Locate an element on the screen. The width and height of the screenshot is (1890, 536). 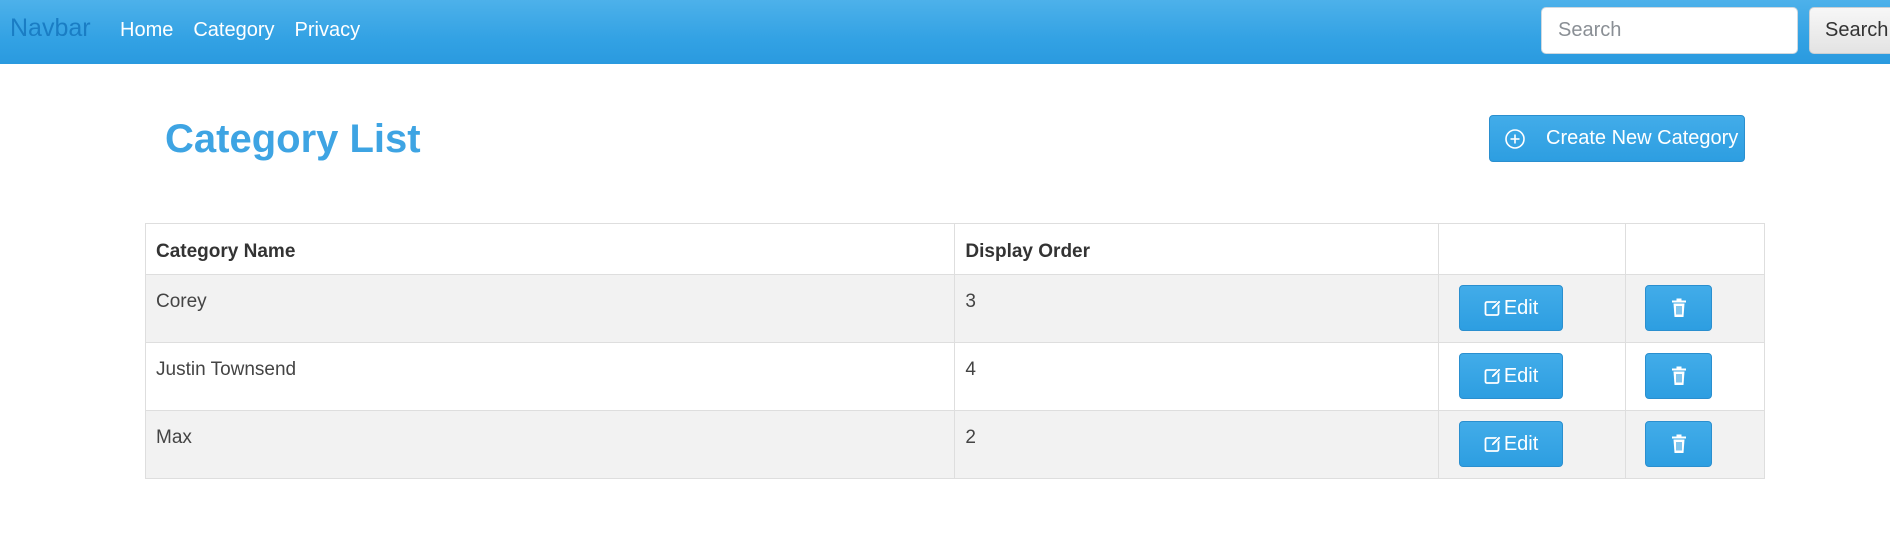
create-new-category-button: Create New Category is located at coordinates (1617, 138).